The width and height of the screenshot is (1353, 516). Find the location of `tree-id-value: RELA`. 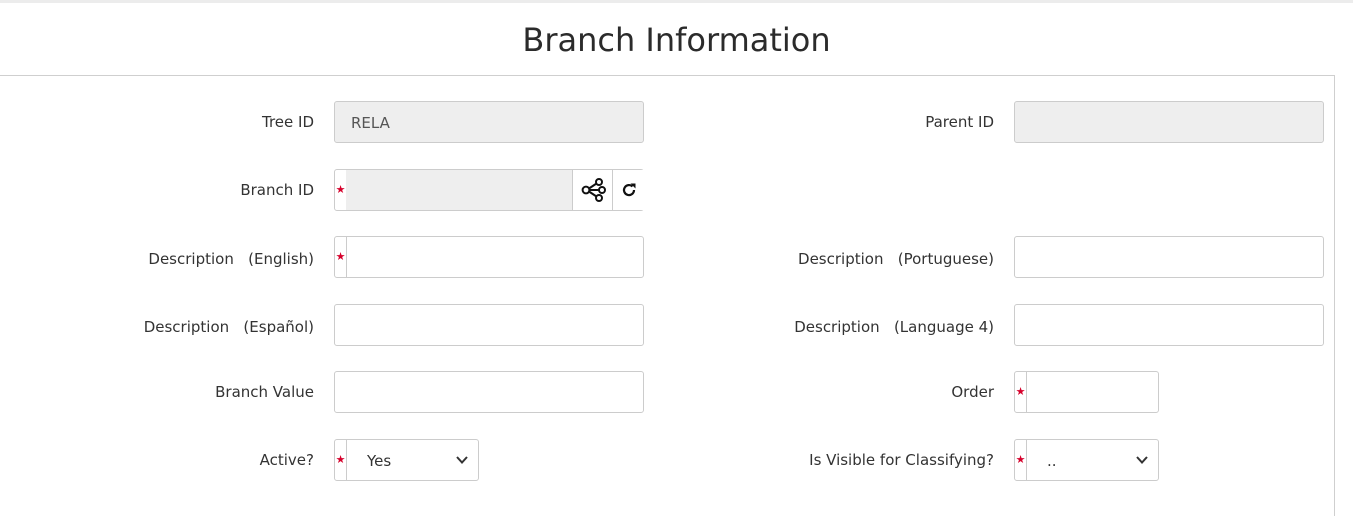

tree-id-value: RELA is located at coordinates (370, 123).